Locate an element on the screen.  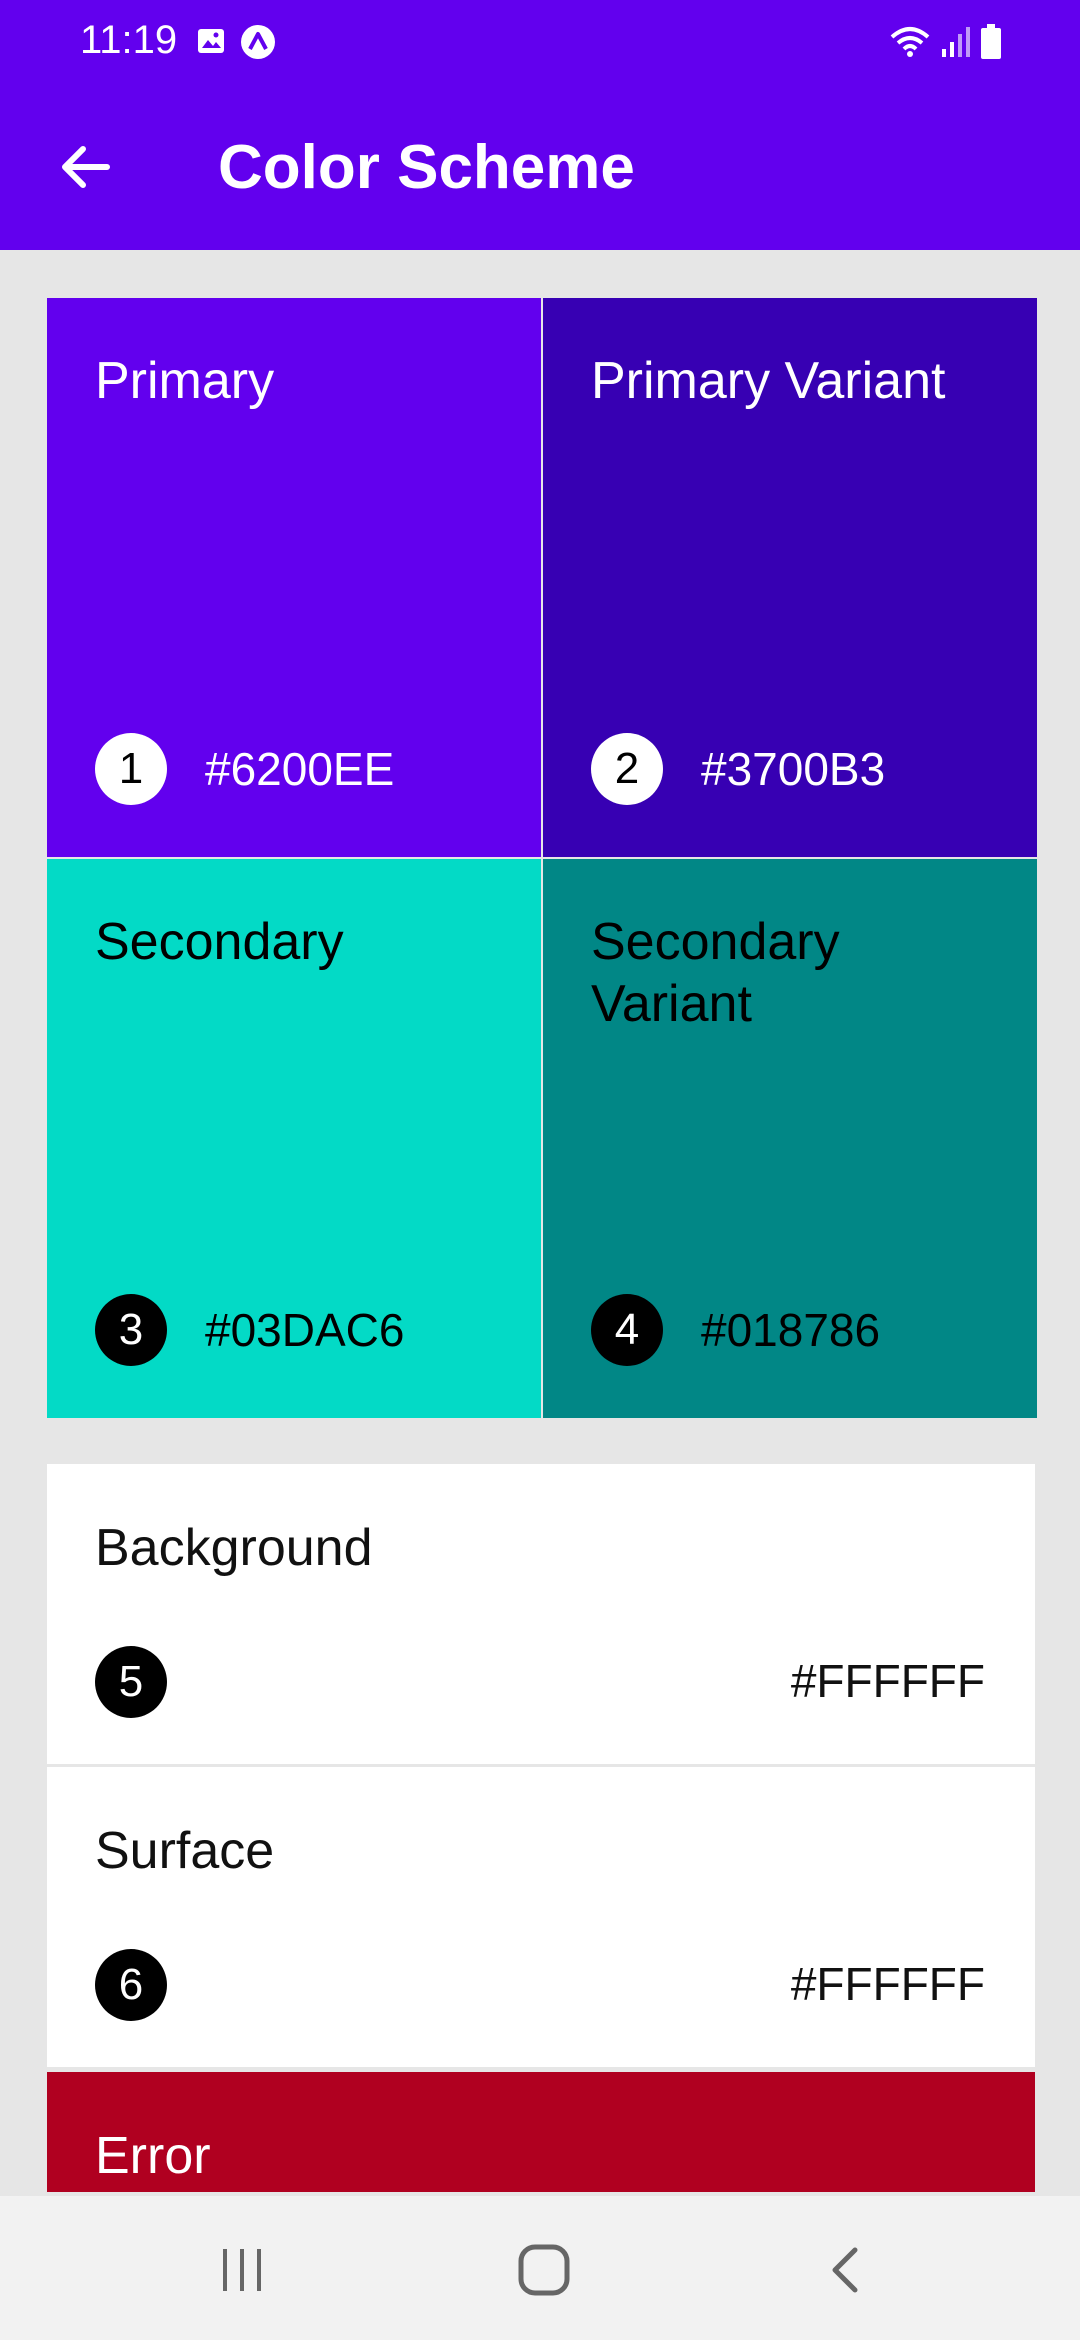
gallery-icon is located at coordinates (211, 41).